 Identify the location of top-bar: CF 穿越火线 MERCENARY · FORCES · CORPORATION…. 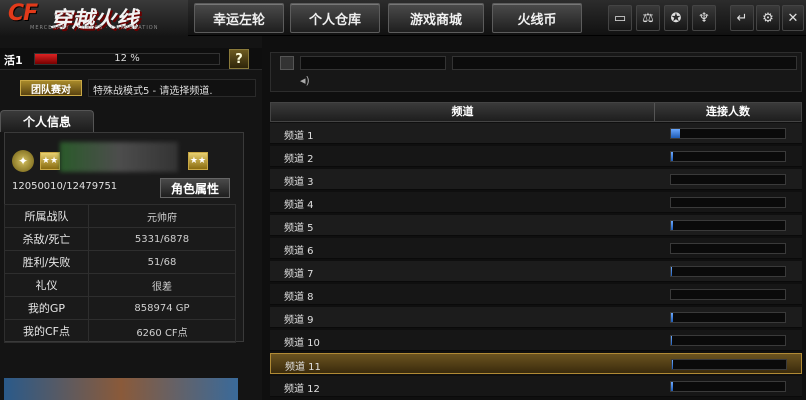
(403, 18).